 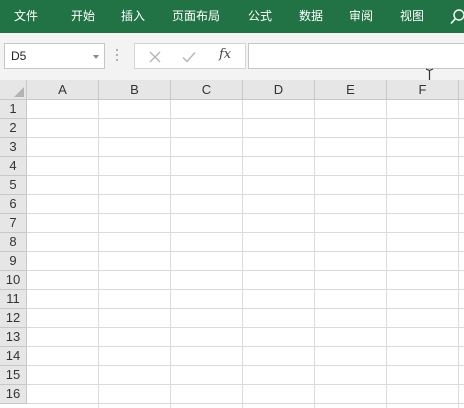 I want to click on select-all-icon, so click(x=19, y=92).